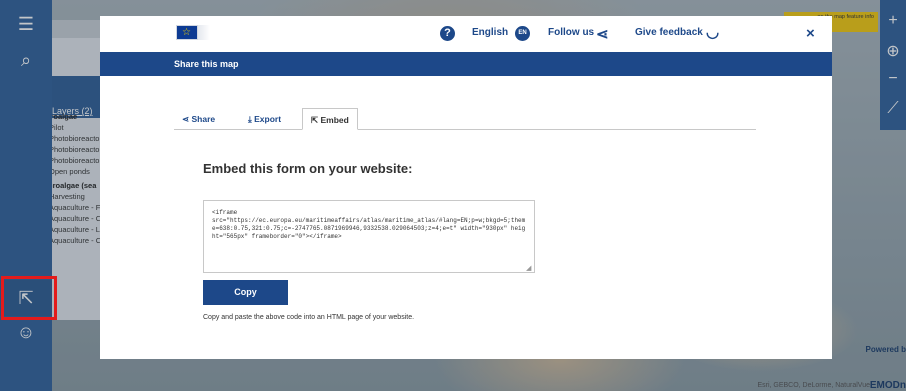  What do you see at coordinates (712, 32) in the screenshot?
I see `smile-icon: ◡` at bounding box center [712, 32].